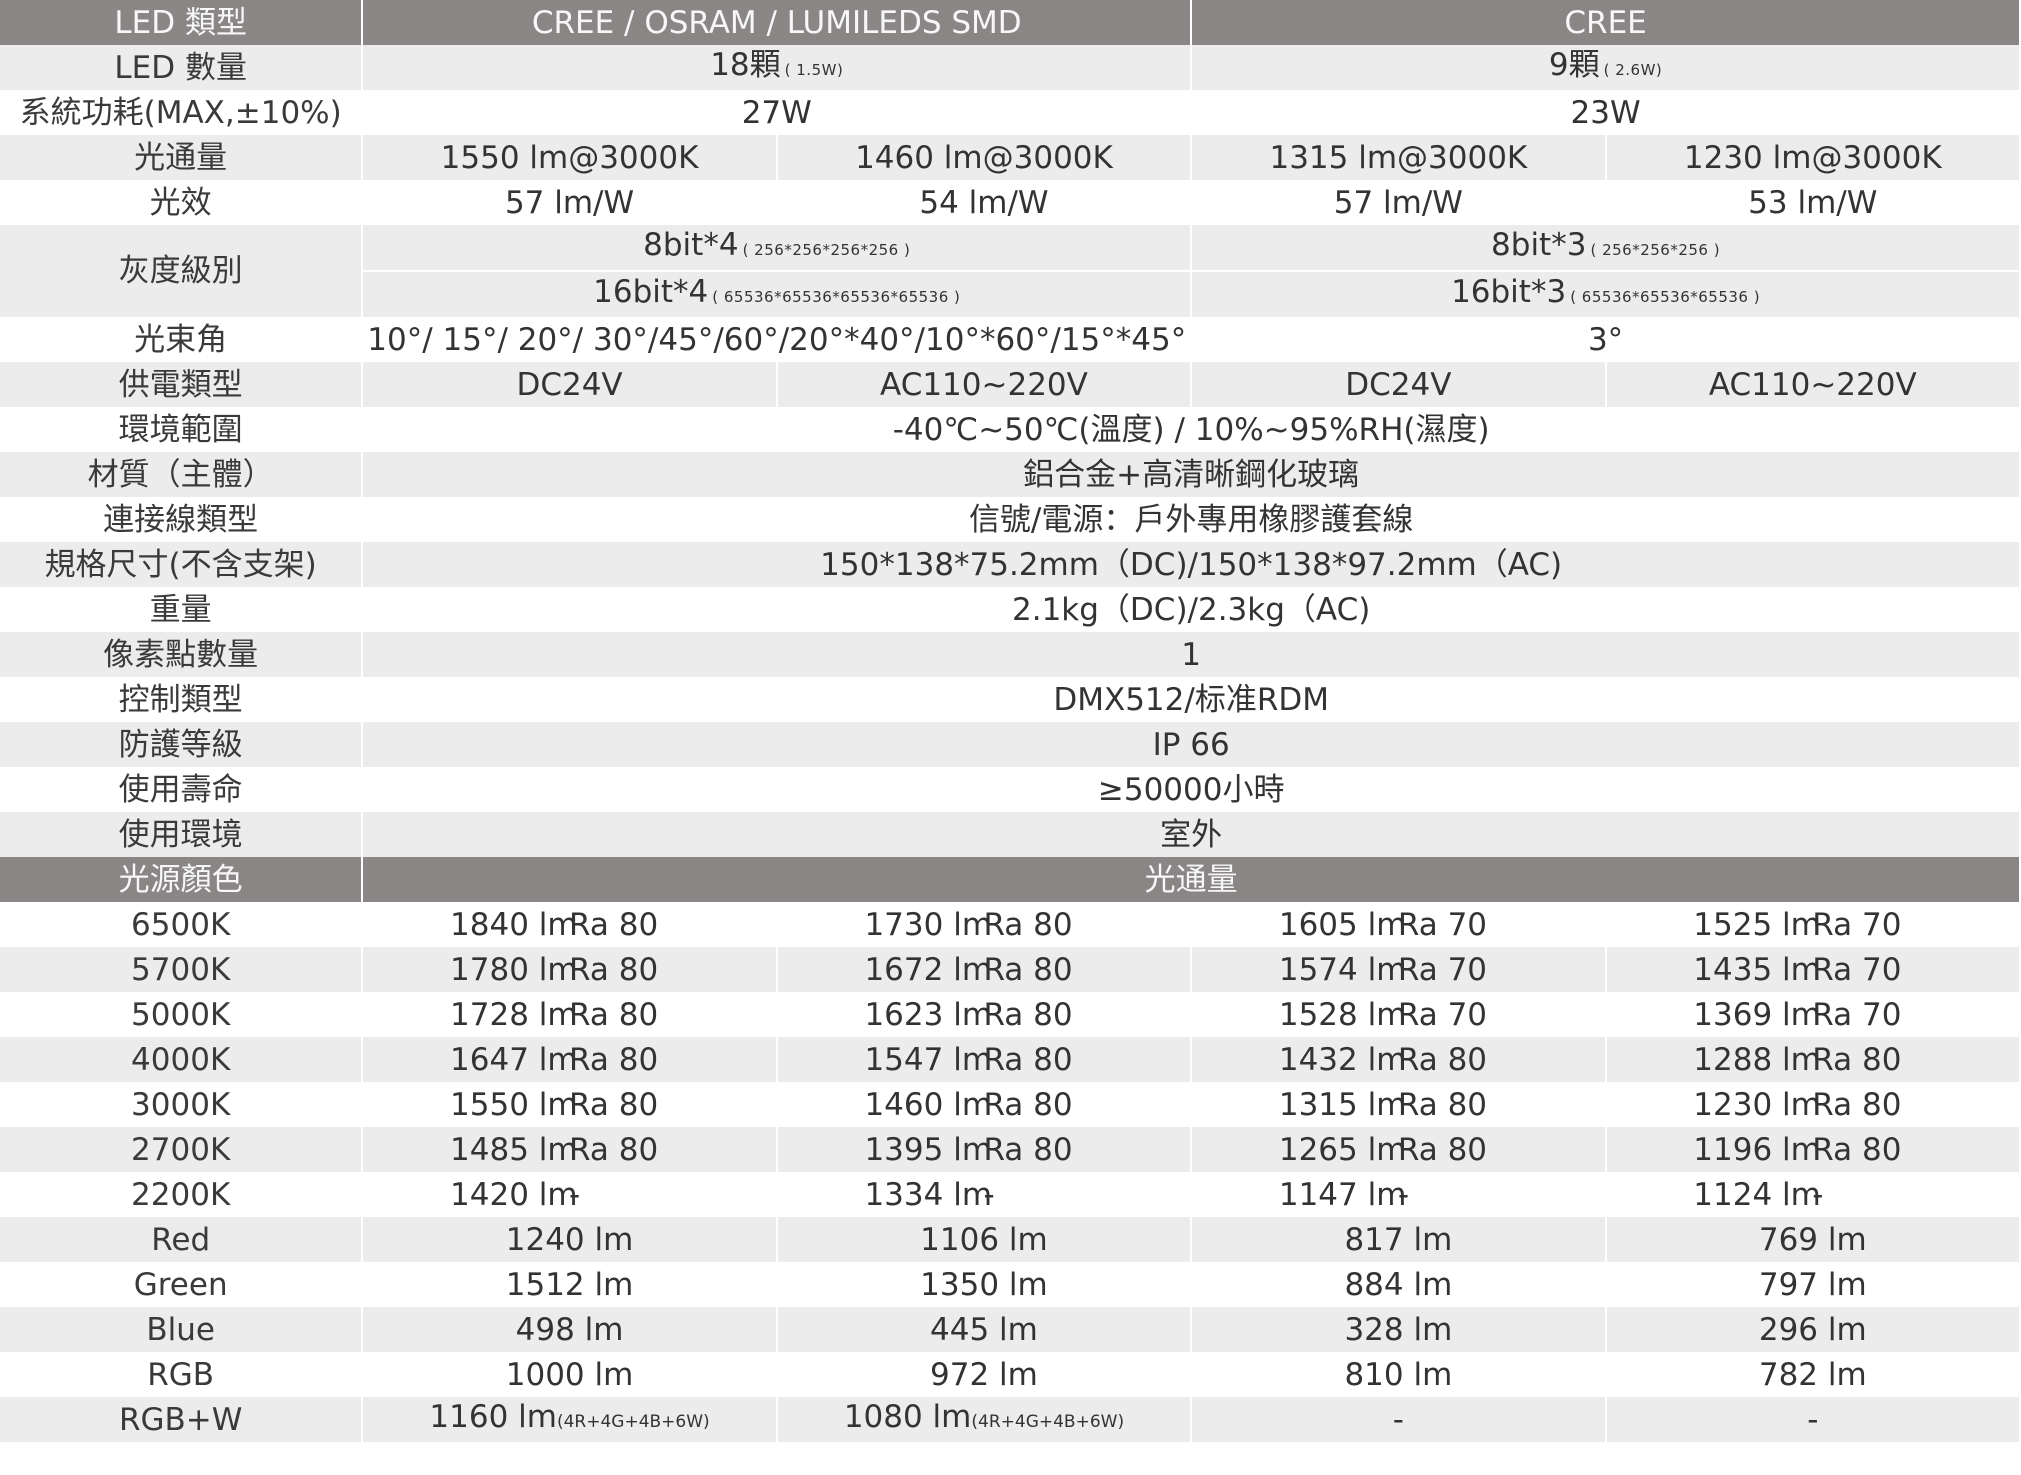  I want to click on efficacy-cell: 54 lm/W, so click(984, 202).